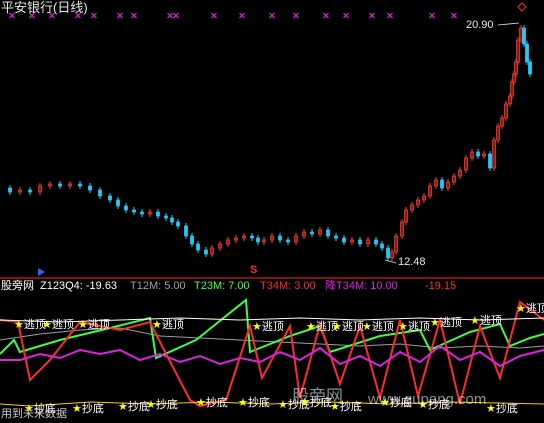 The image size is (544, 423). What do you see at coordinates (34, 414) in the screenshot?
I see `footer-note: 用到未来数据` at bounding box center [34, 414].